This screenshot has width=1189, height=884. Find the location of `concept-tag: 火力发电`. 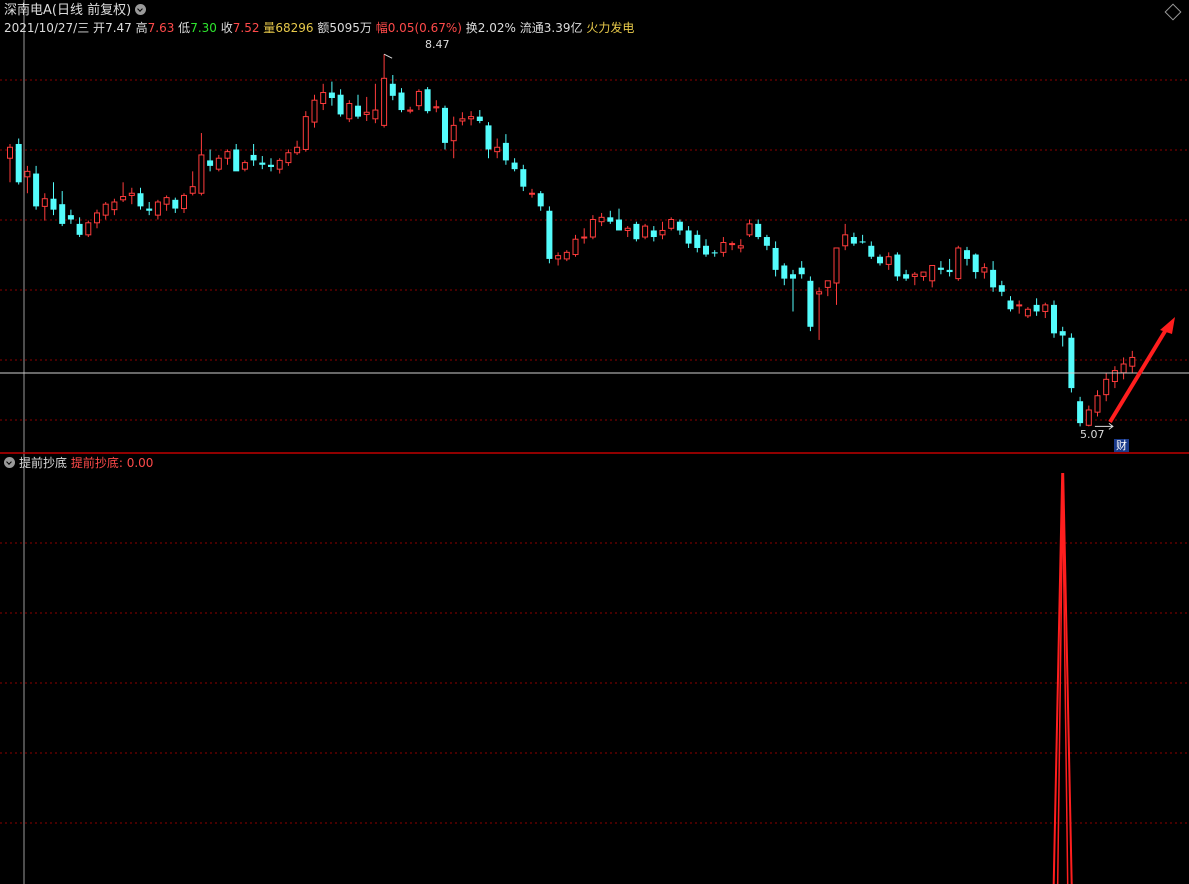

concept-tag: 火力发电 is located at coordinates (610, 28).